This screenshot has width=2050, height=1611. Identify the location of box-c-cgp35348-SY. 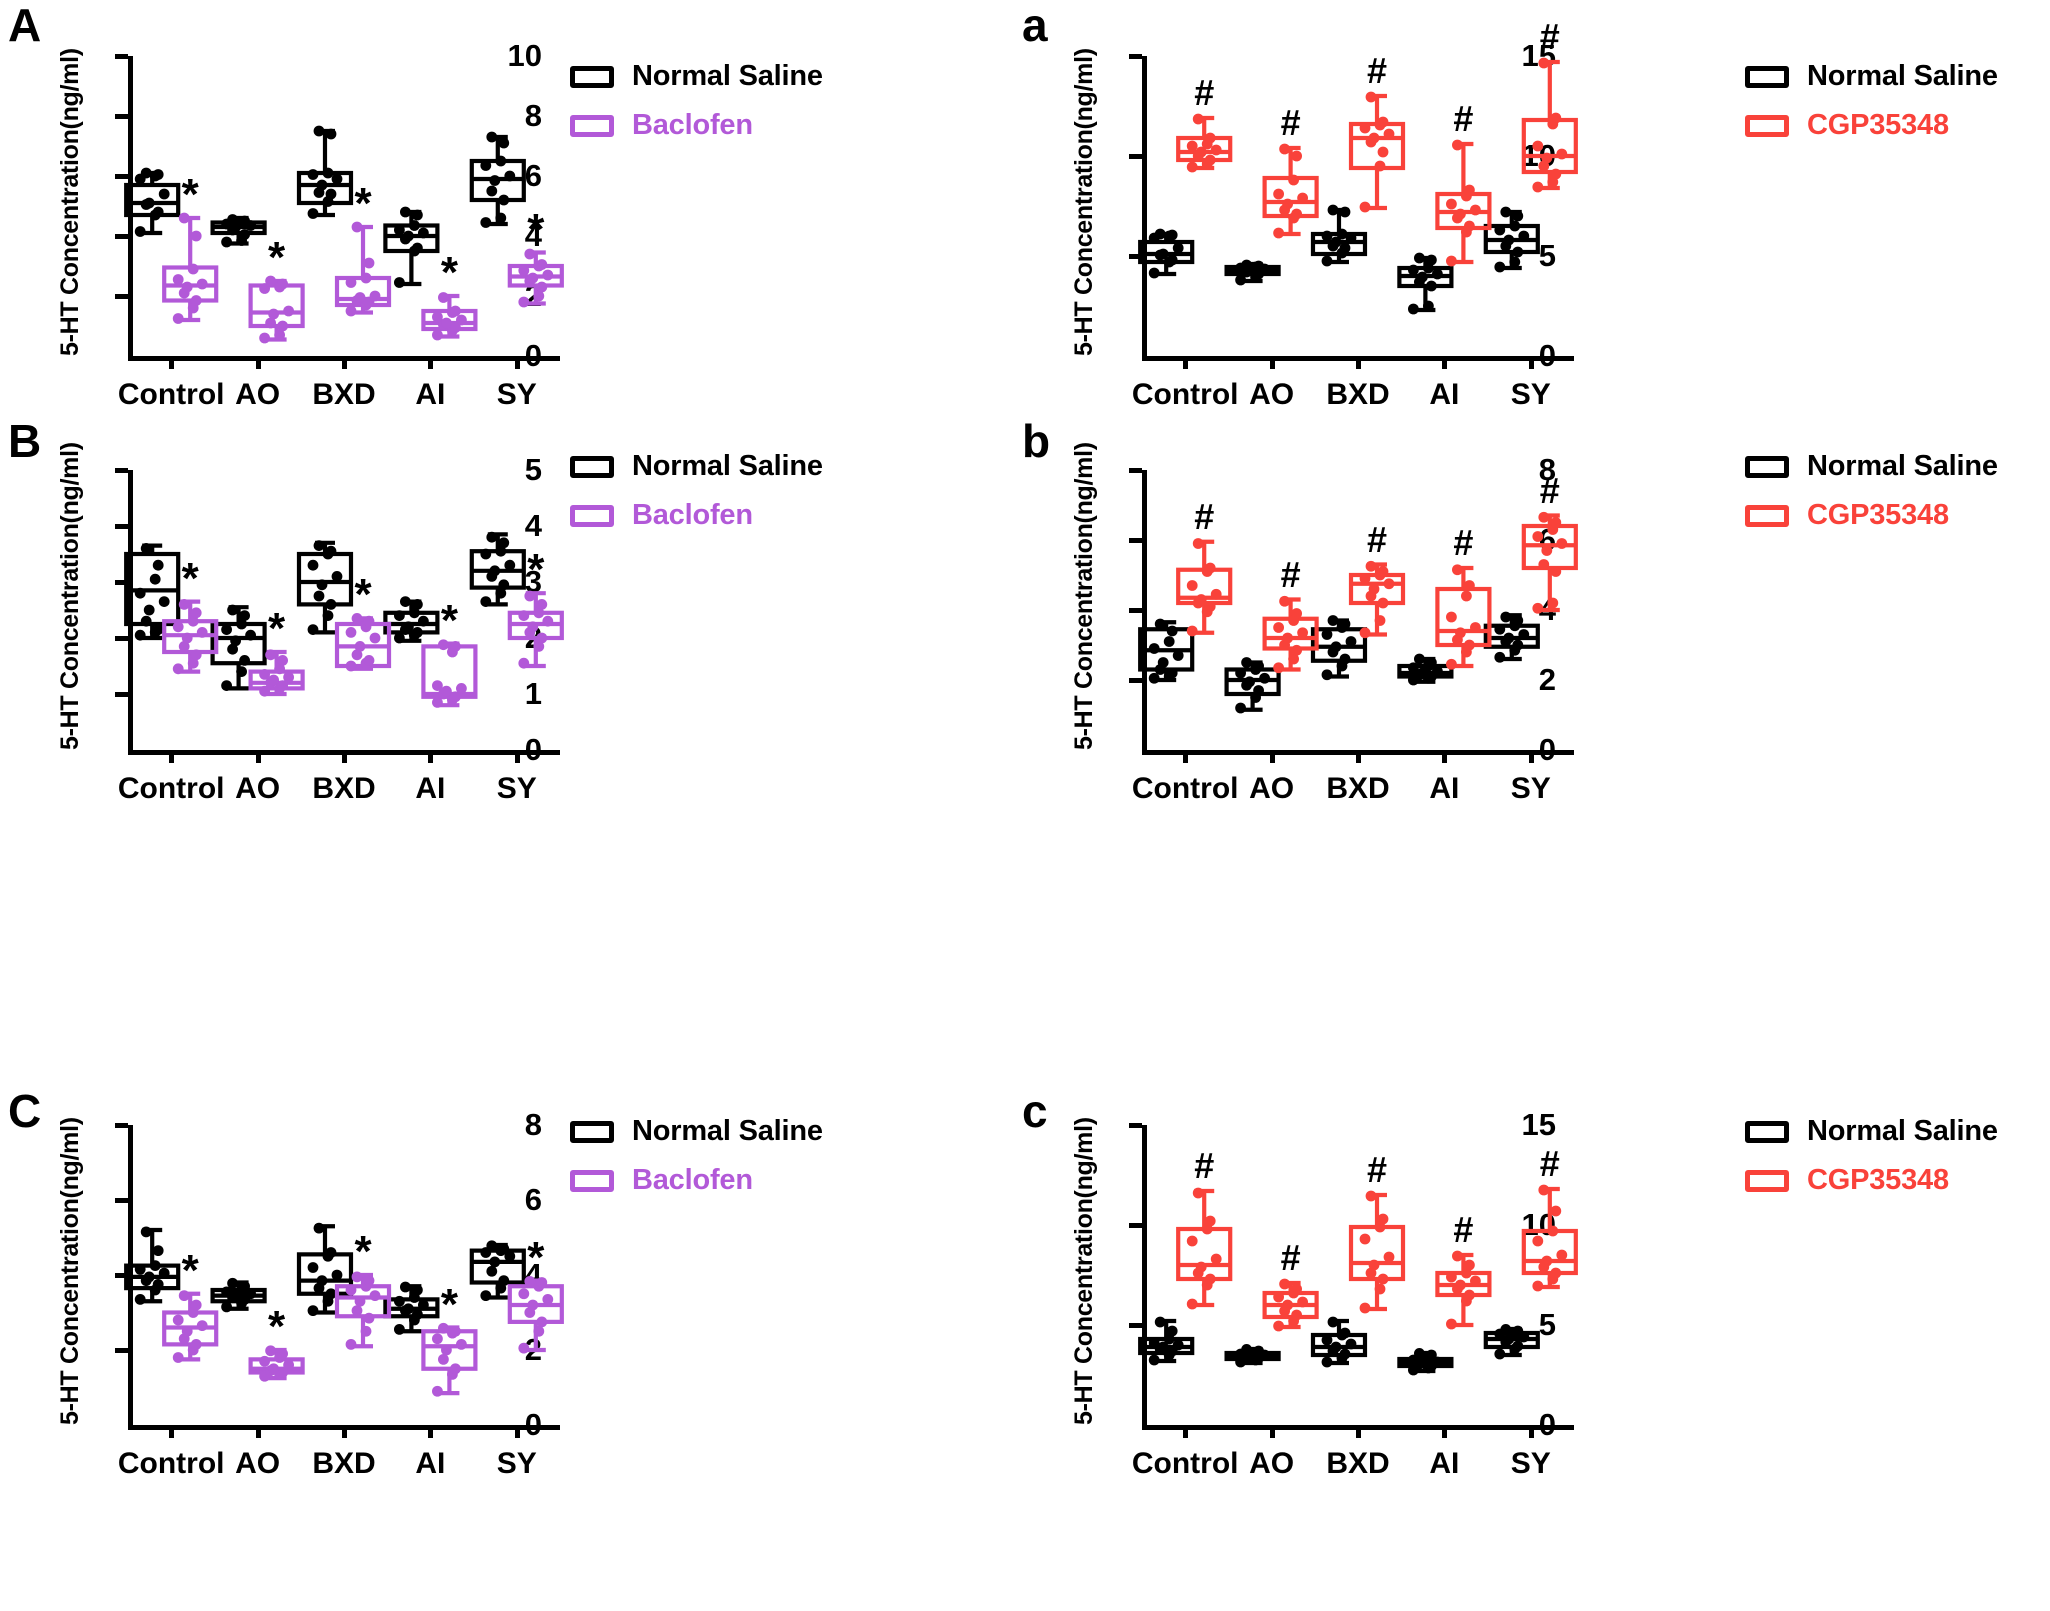
(1549, 1238).